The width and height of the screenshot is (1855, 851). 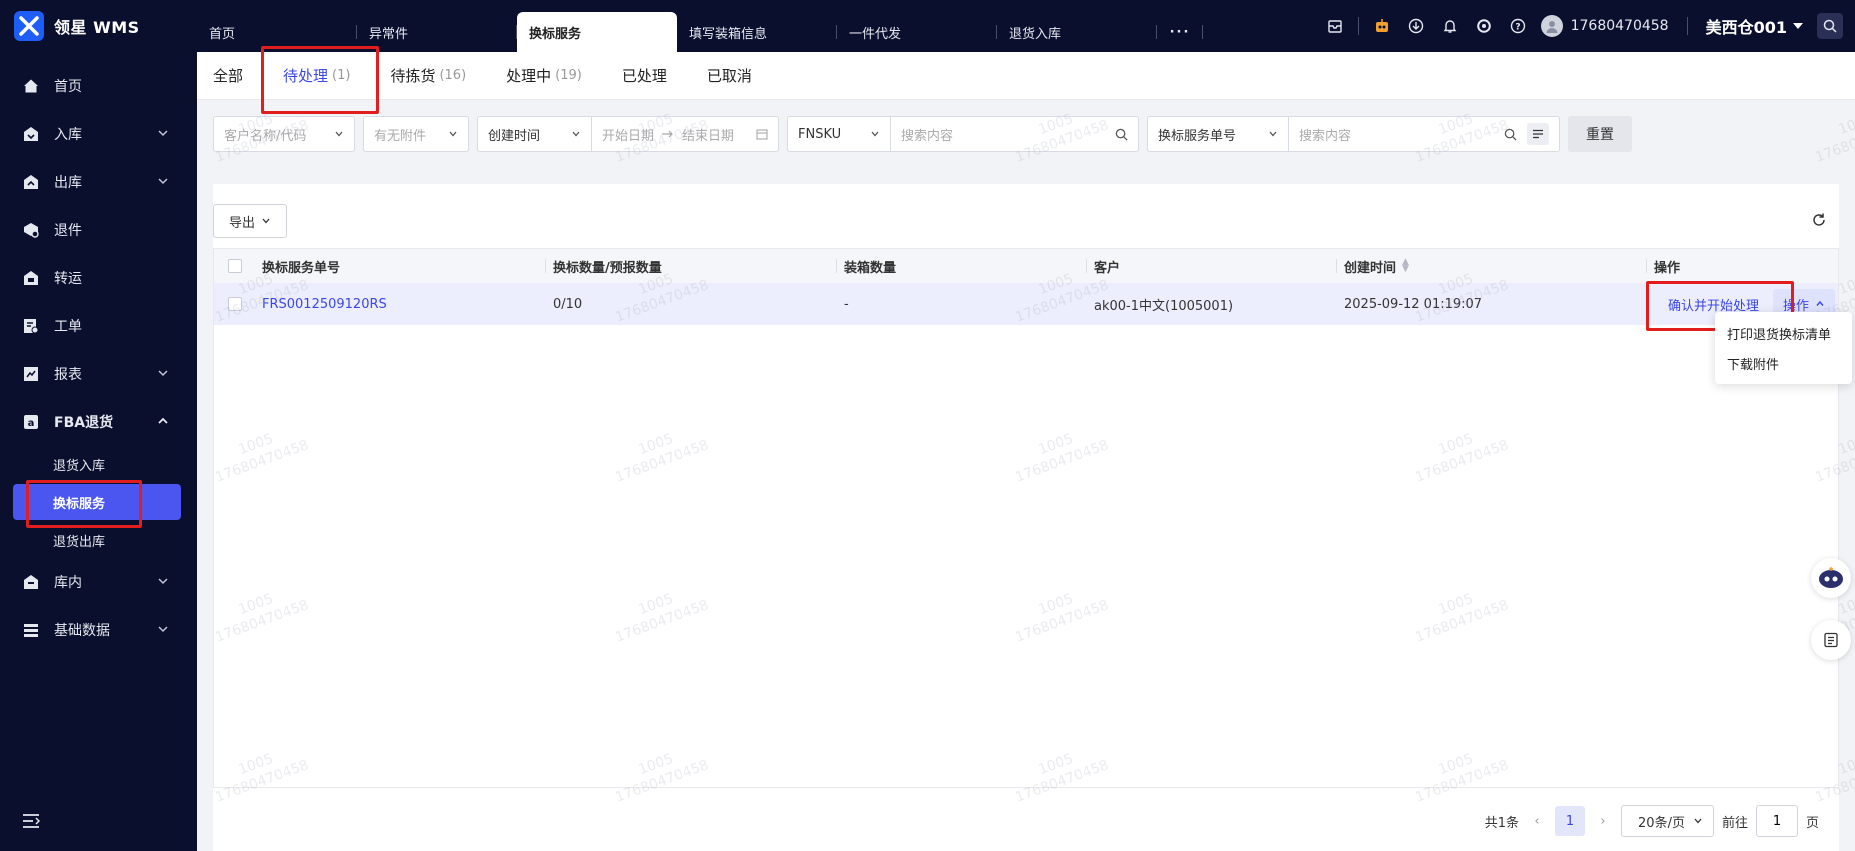 What do you see at coordinates (31, 821) in the screenshot?
I see `collapse-menu-icon` at bounding box center [31, 821].